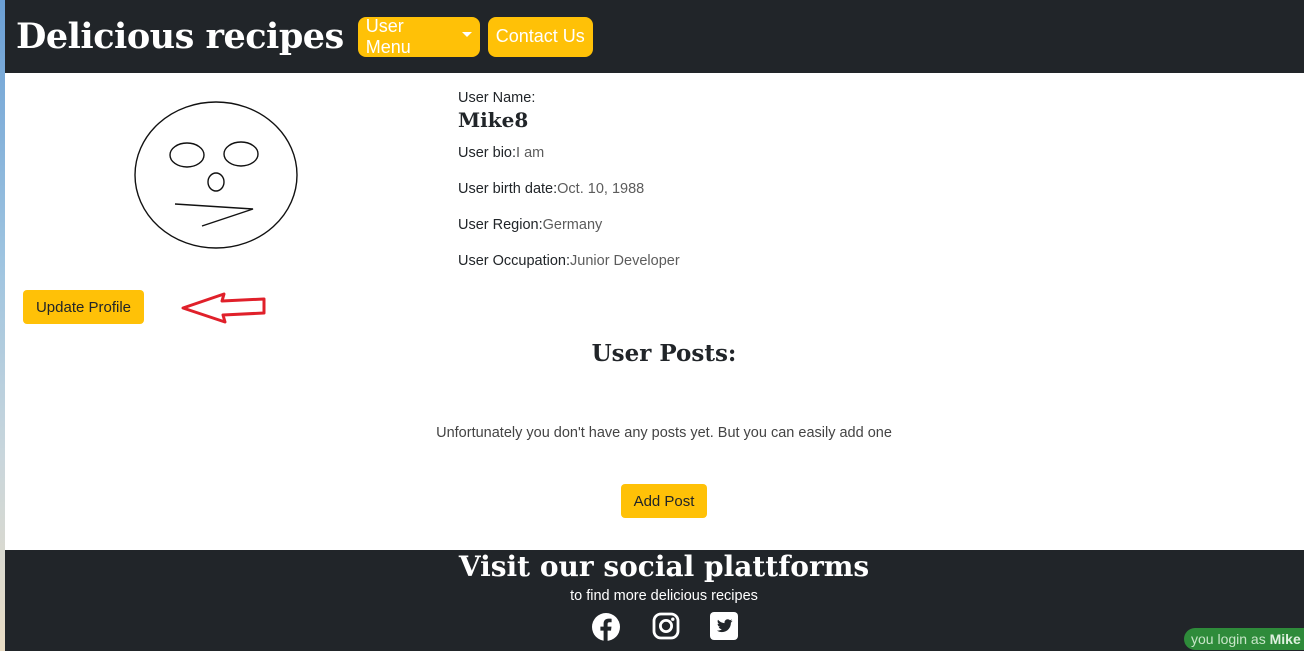  I want to click on region-row: User Region:Germany, so click(530, 225).